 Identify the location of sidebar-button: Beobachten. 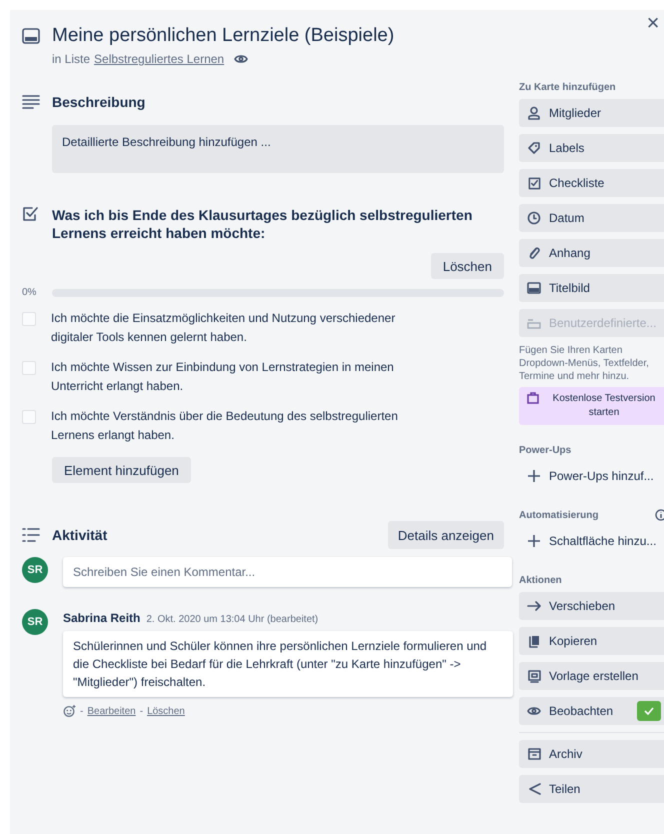
(591, 711).